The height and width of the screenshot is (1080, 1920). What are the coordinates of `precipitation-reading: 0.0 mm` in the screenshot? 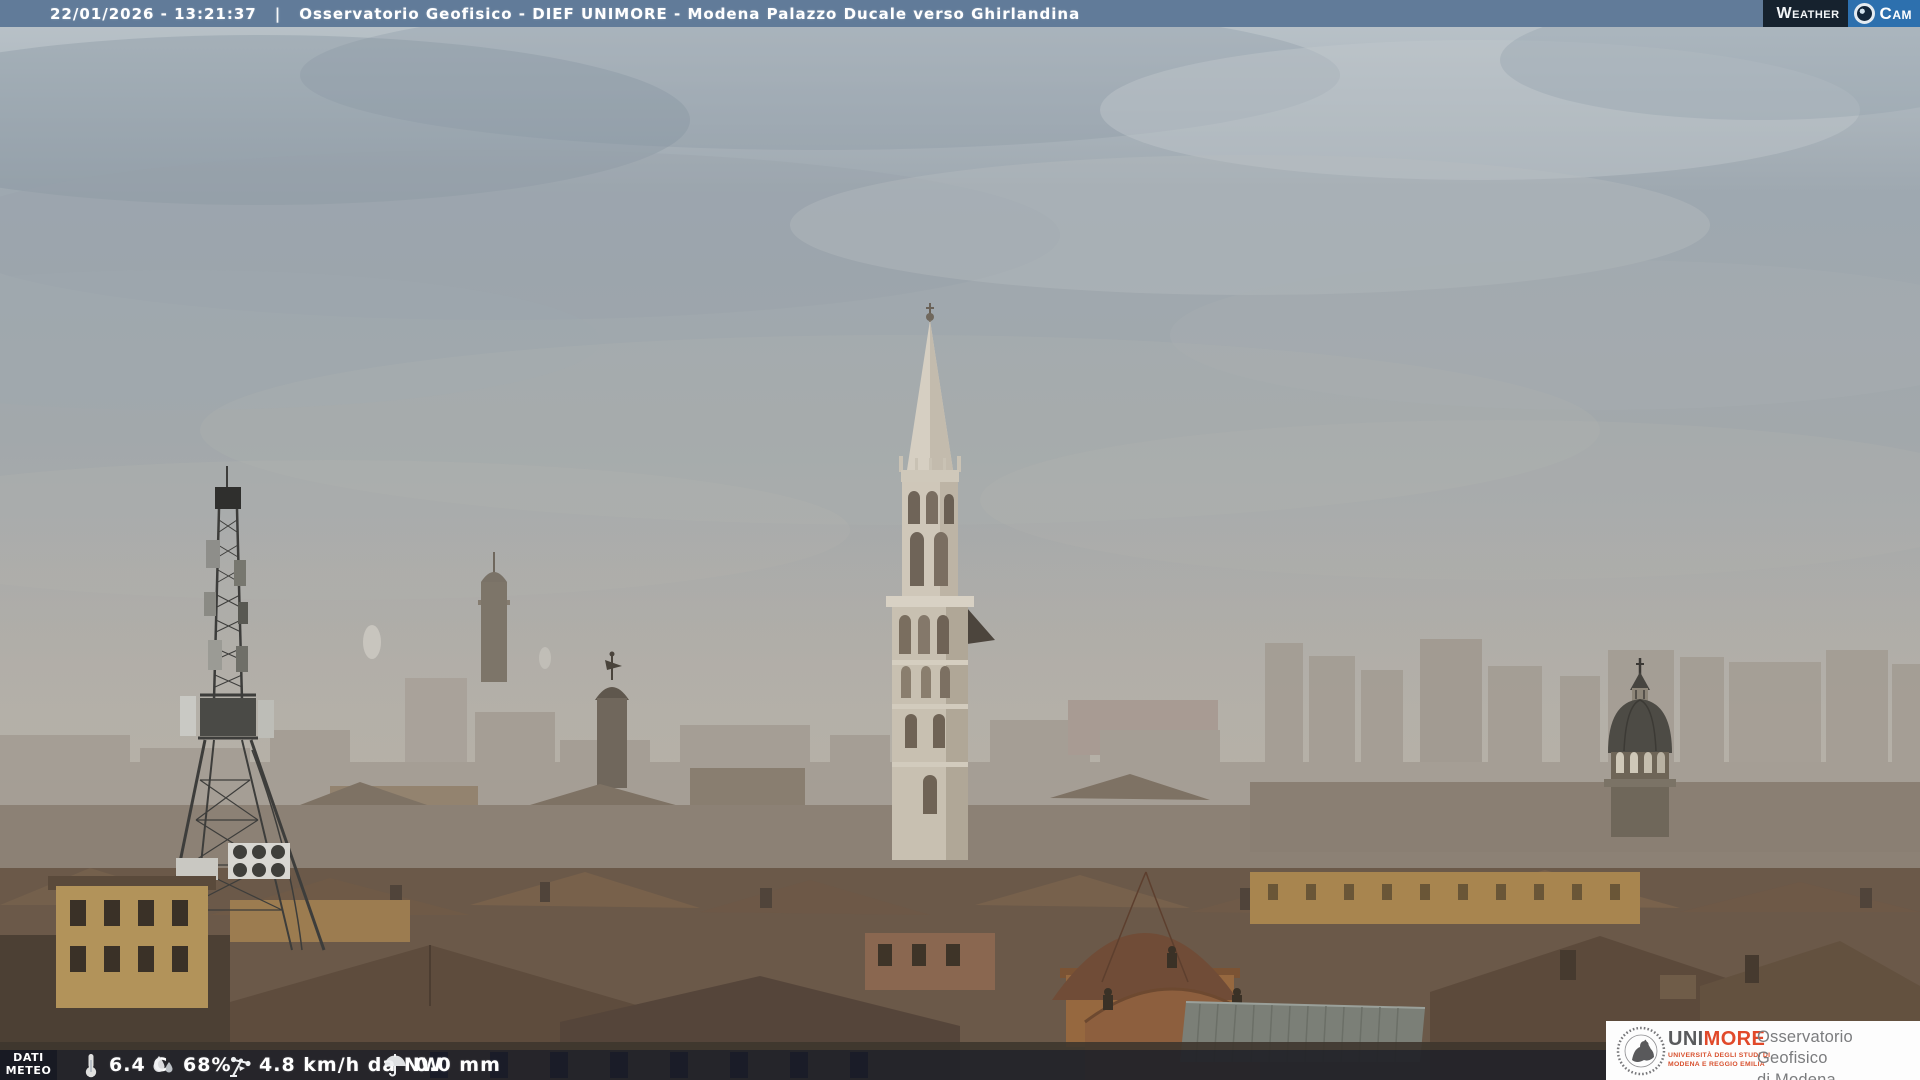 It's located at (441, 1065).